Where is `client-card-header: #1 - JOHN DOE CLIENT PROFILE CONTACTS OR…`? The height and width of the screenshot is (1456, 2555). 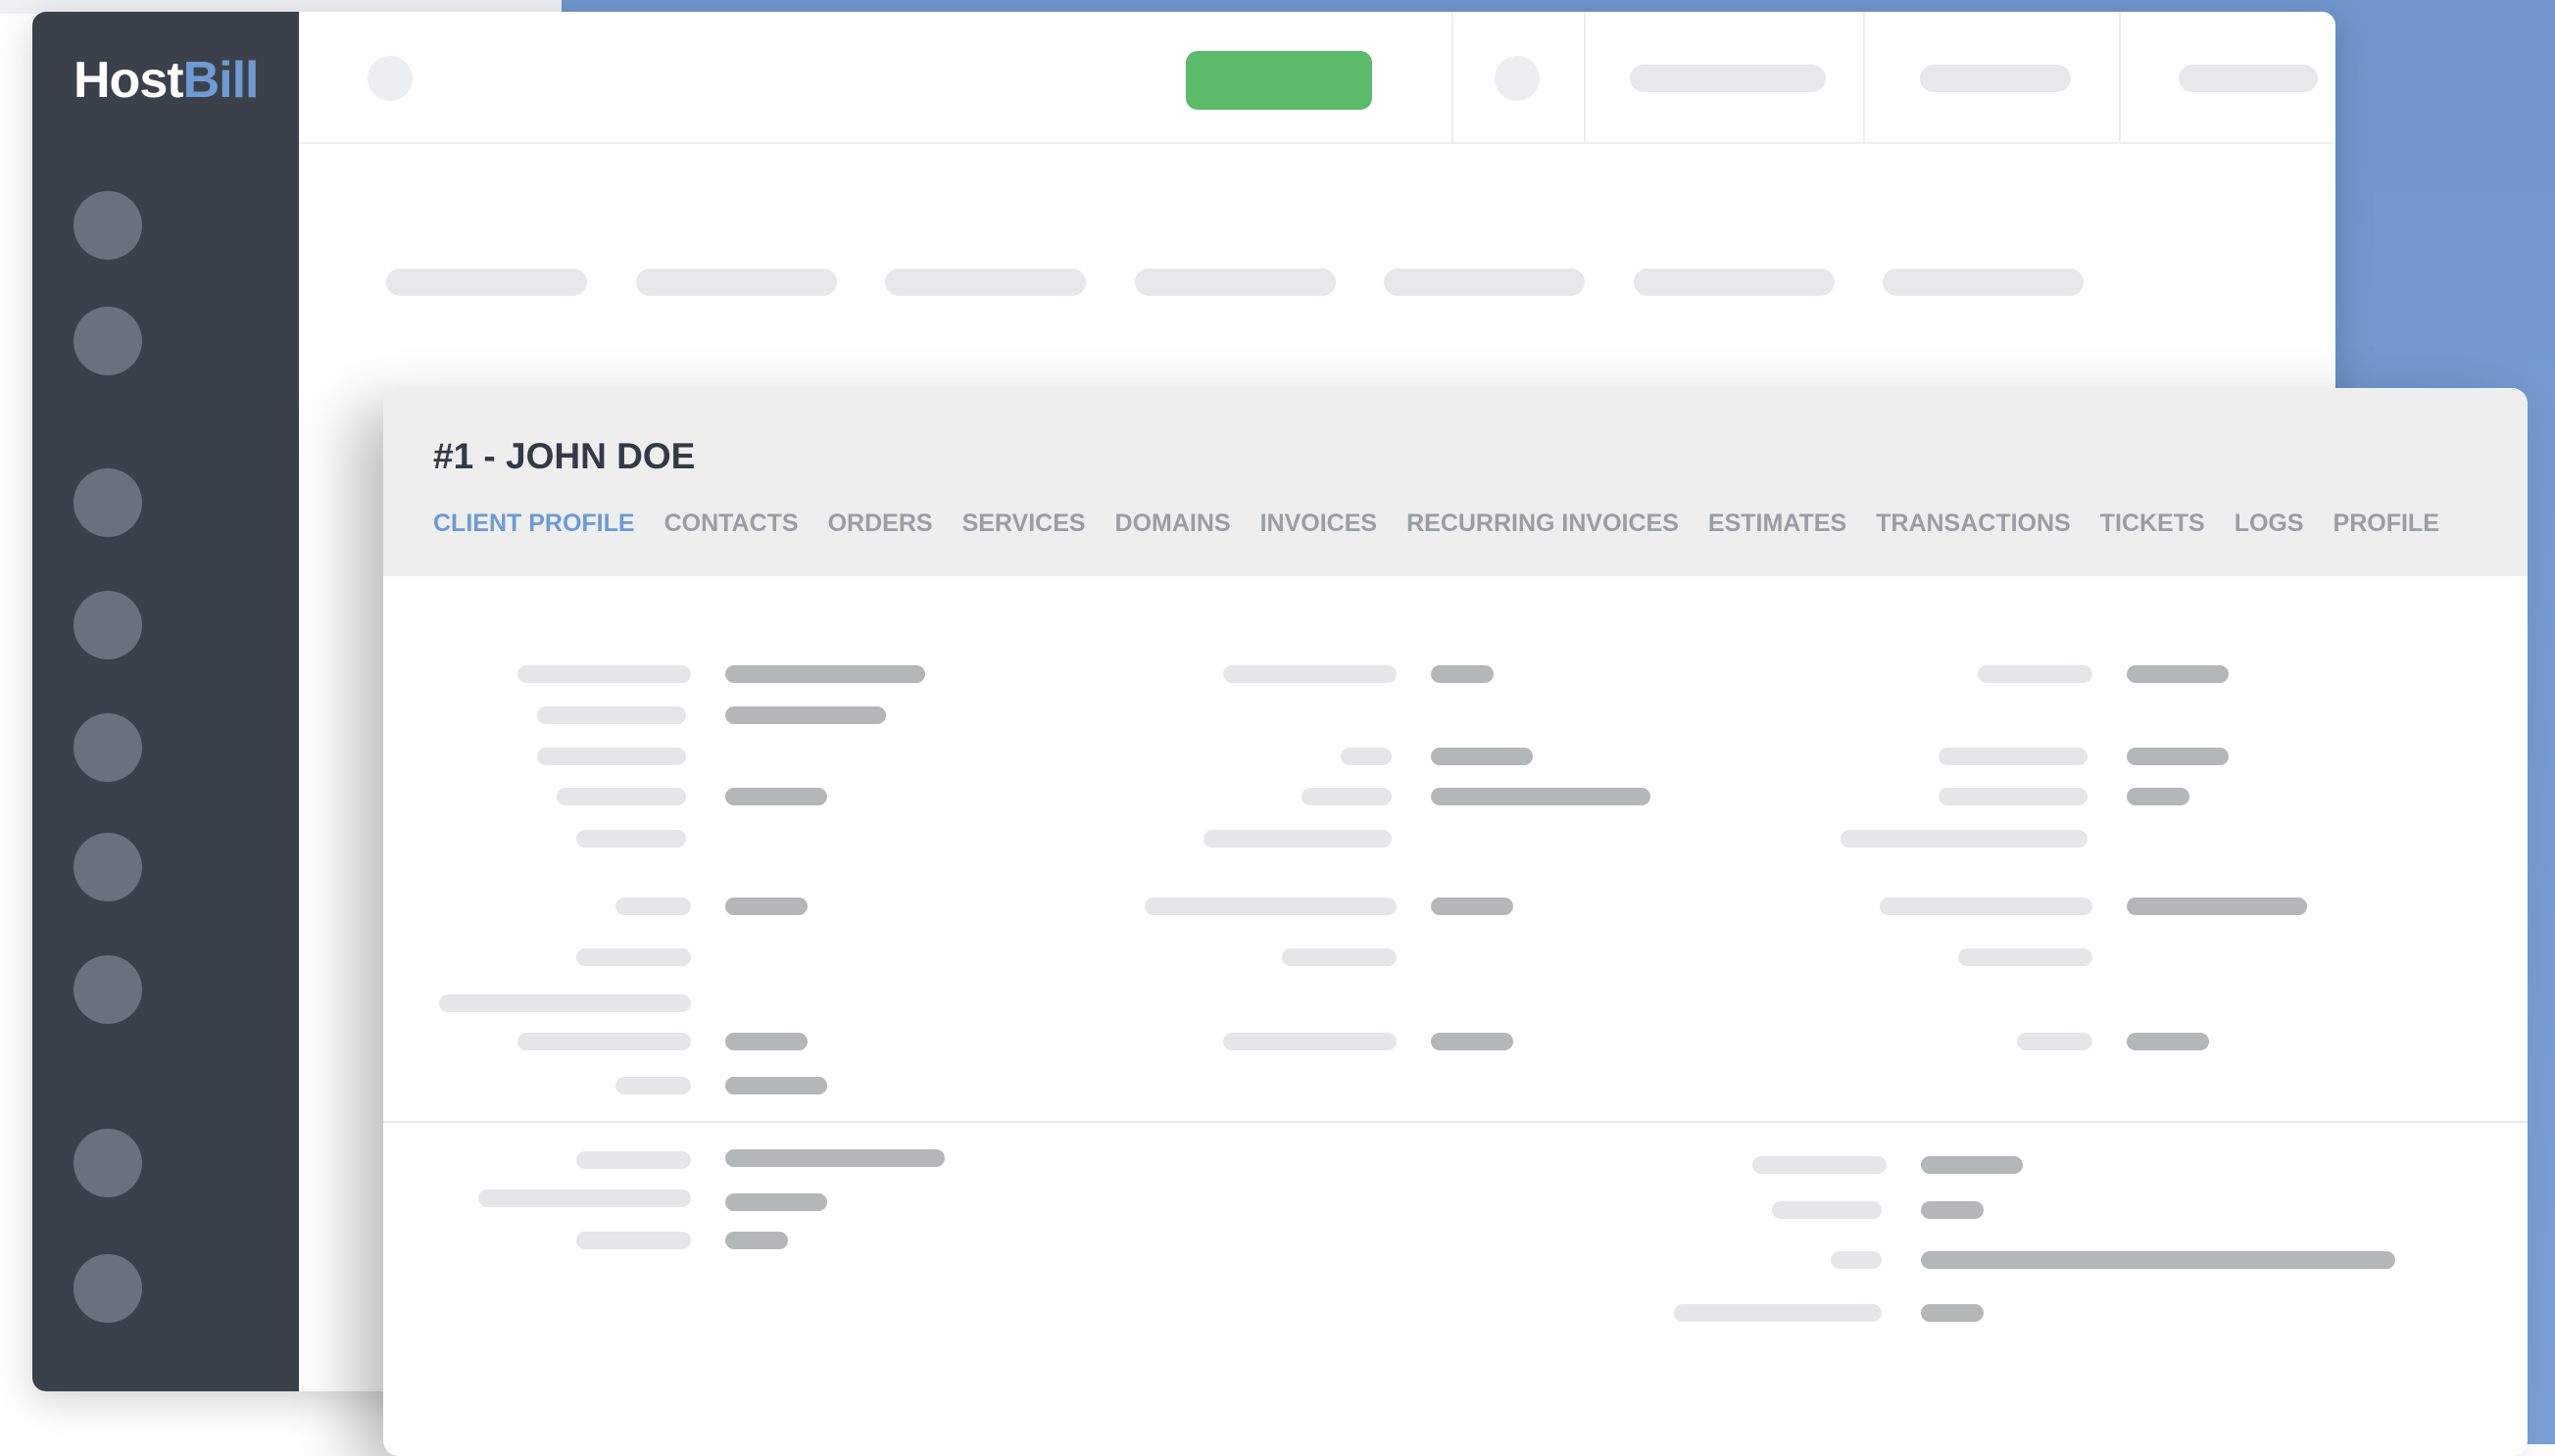 client-card-header: #1 - JOHN DOE CLIENT PROFILE CONTACTS OR… is located at coordinates (1455, 482).